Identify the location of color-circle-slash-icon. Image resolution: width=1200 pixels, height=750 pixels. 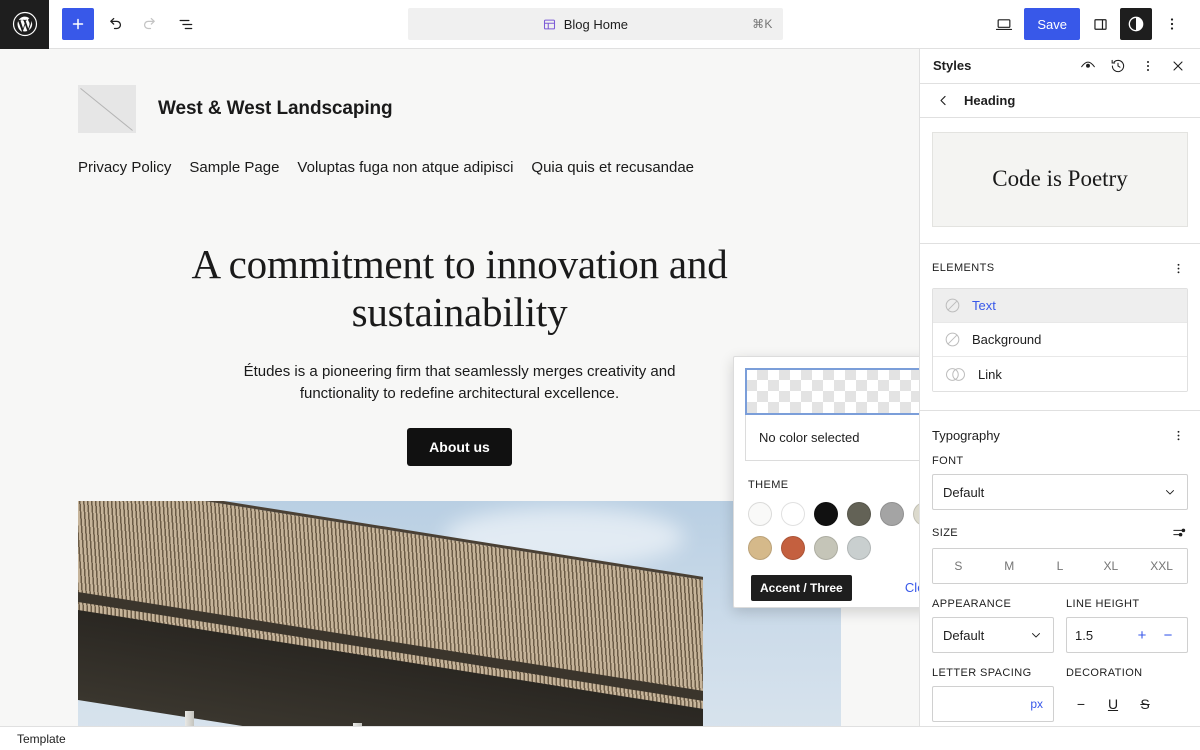
(952, 339).